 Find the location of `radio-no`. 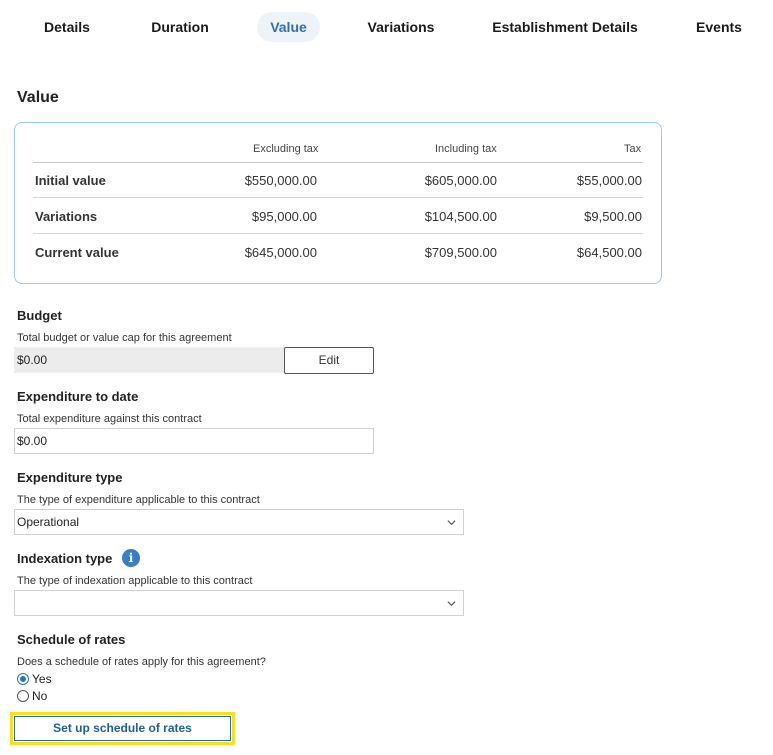

radio-no is located at coordinates (23, 696).